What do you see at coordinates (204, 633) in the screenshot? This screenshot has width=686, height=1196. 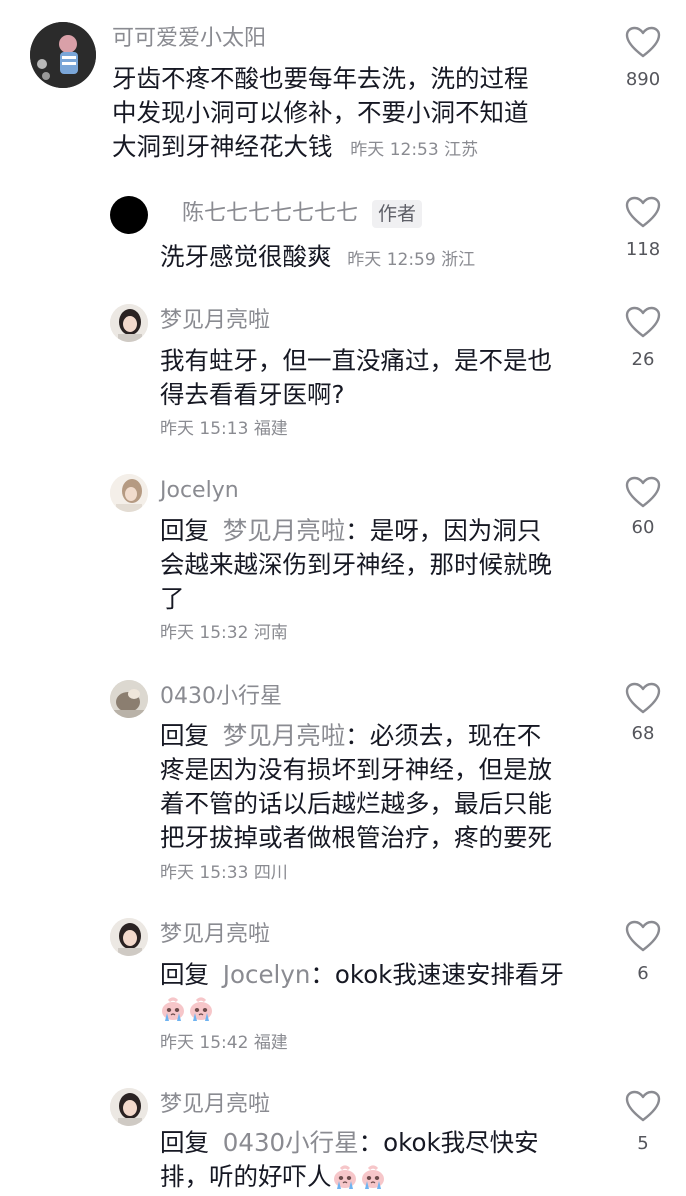 I see `timestamp: 昨天 15:32` at bounding box center [204, 633].